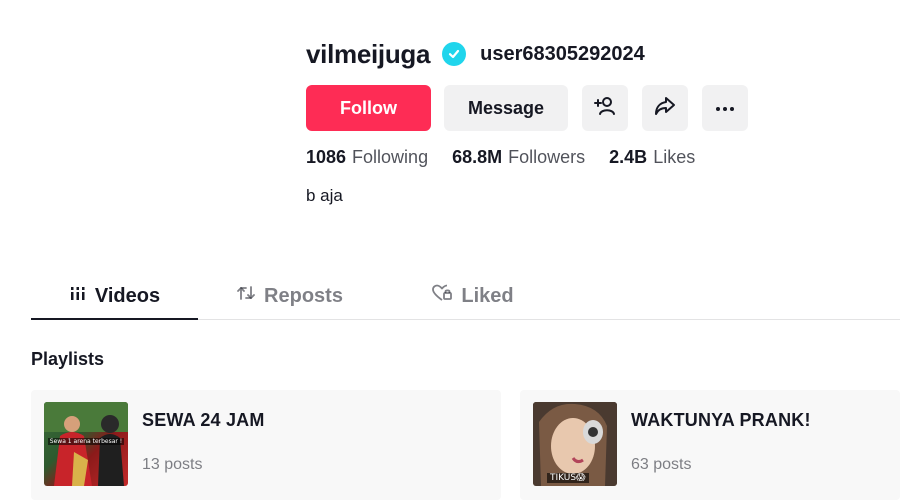 The image size is (900, 500). What do you see at coordinates (477, 157) in the screenshot?
I see `followers-count: 68.8M` at bounding box center [477, 157].